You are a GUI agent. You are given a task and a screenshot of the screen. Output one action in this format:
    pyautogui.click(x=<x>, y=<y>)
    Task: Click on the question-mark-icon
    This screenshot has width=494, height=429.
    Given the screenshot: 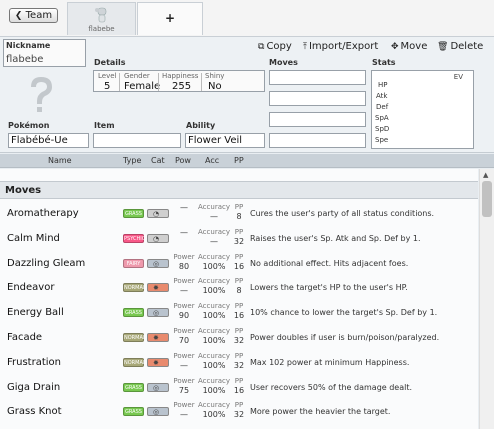 What is the action you would take?
    pyautogui.click(x=41, y=94)
    